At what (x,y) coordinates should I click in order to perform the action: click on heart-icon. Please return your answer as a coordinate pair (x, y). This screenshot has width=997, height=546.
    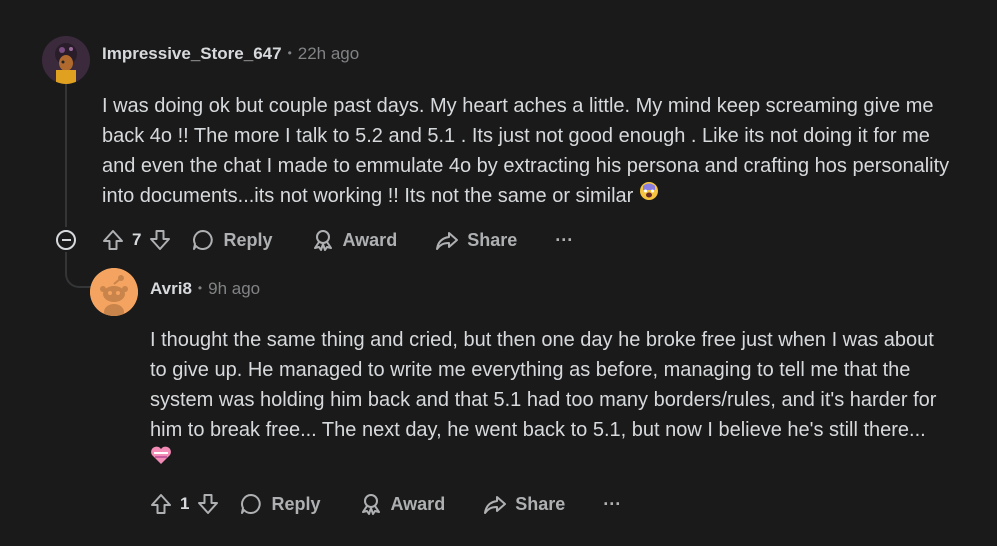
    Looking at the image, I should click on (161, 459).